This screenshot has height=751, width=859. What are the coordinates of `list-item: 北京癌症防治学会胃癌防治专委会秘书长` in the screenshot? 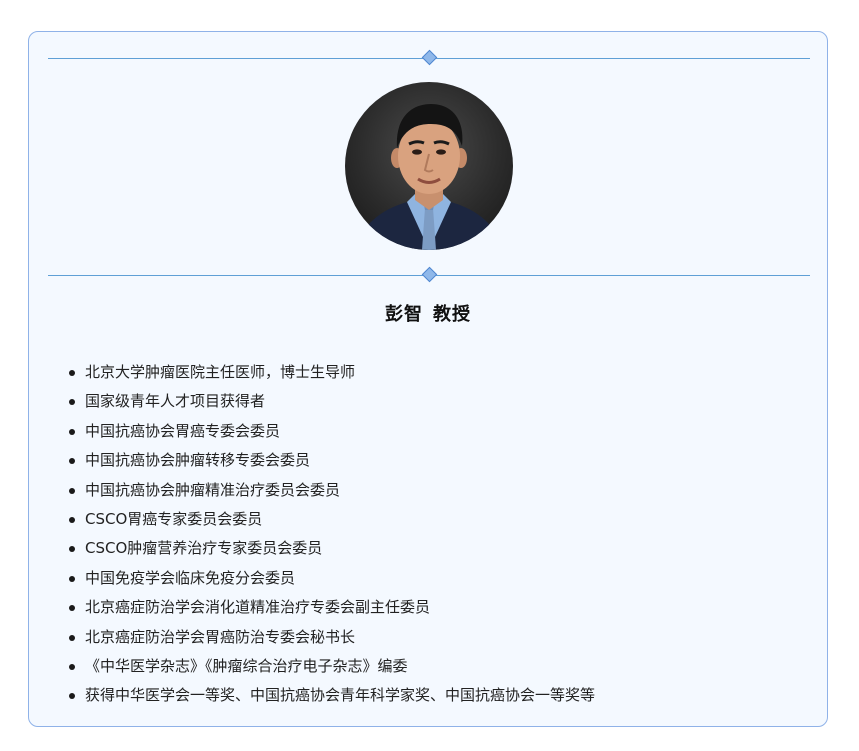 It's located at (426, 637).